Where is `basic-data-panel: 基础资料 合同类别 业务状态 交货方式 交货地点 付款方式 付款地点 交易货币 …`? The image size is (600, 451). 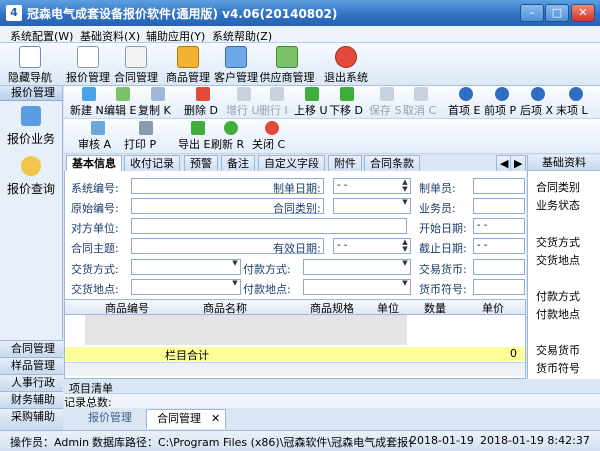
basic-data-panel: 基础资料 合同类别 业务状态 交货方式 交货地点 付款方式 付款地点 交易货币 … is located at coordinates (563, 274).